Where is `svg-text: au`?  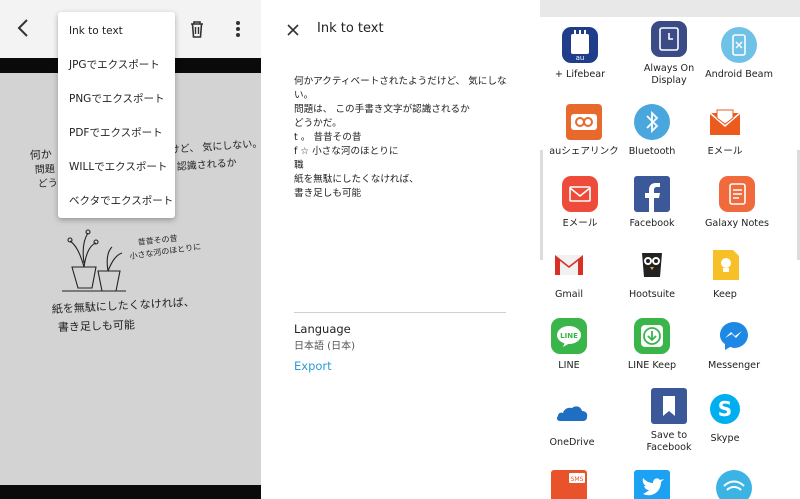 svg-text: au is located at coordinates (580, 58).